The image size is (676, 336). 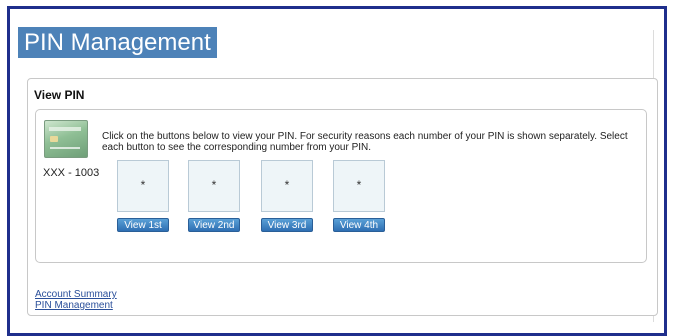 I want to click on card-chip, so click(x=54, y=139).